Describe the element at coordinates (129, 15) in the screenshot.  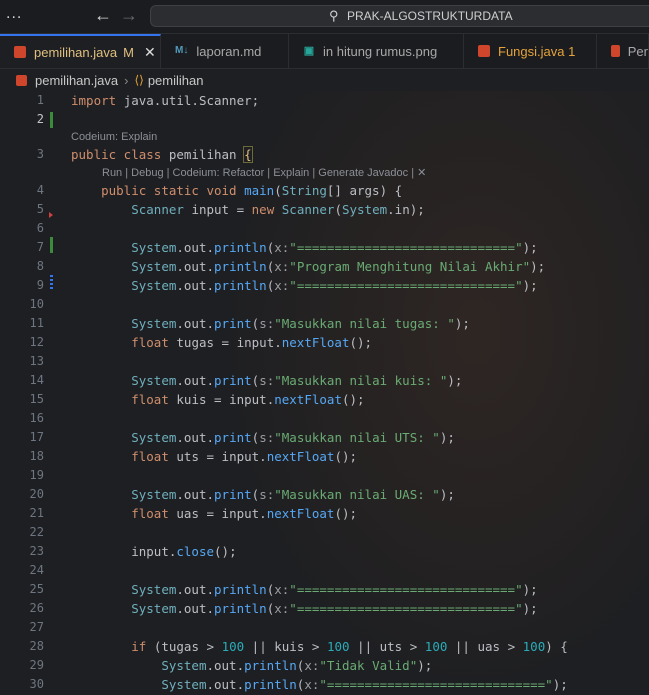
I see `arrow-right-icon: →` at that location.